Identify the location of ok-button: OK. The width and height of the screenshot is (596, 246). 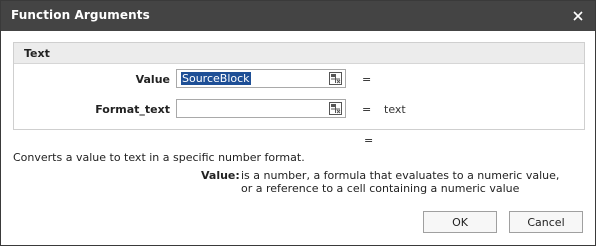
(460, 222).